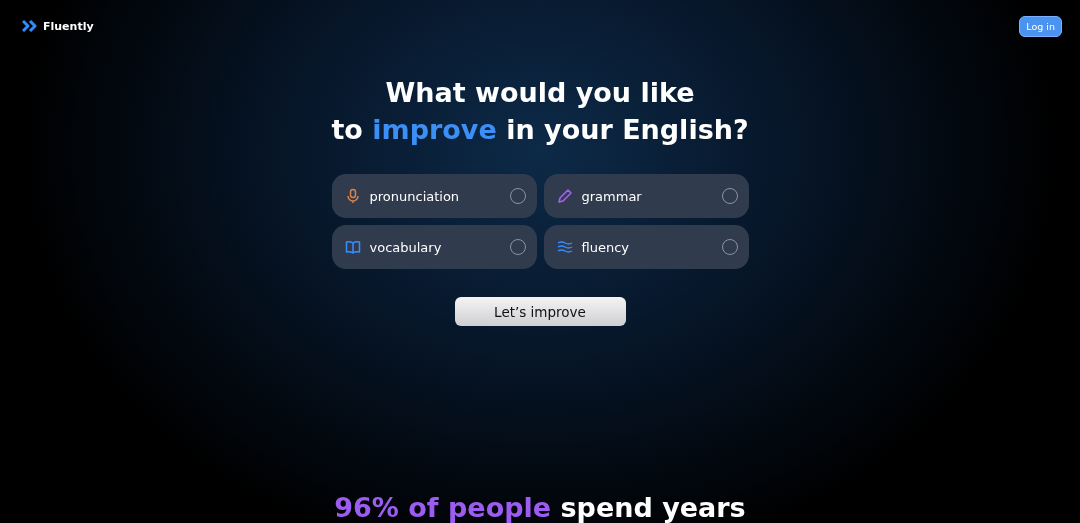 The width and height of the screenshot is (1080, 523). What do you see at coordinates (30, 26) in the screenshot?
I see `logo-icon` at bounding box center [30, 26].